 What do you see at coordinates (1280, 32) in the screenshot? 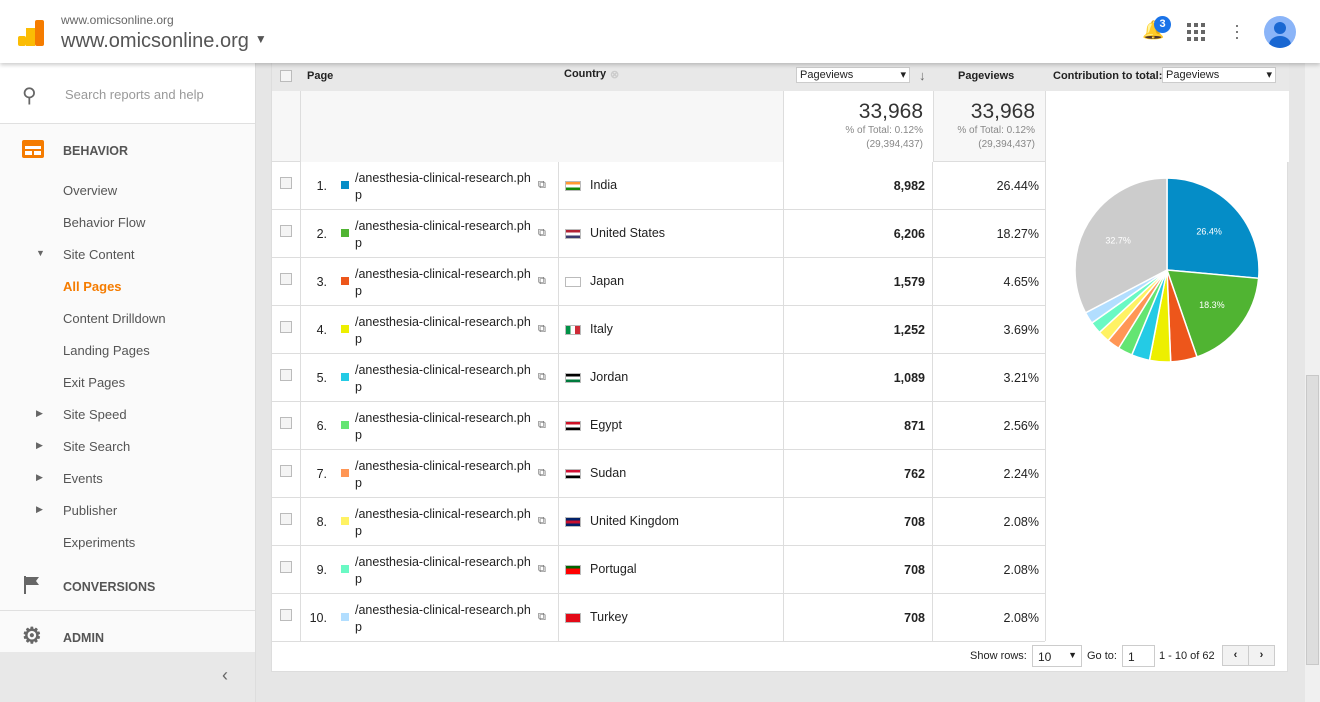
I see `avatar` at bounding box center [1280, 32].